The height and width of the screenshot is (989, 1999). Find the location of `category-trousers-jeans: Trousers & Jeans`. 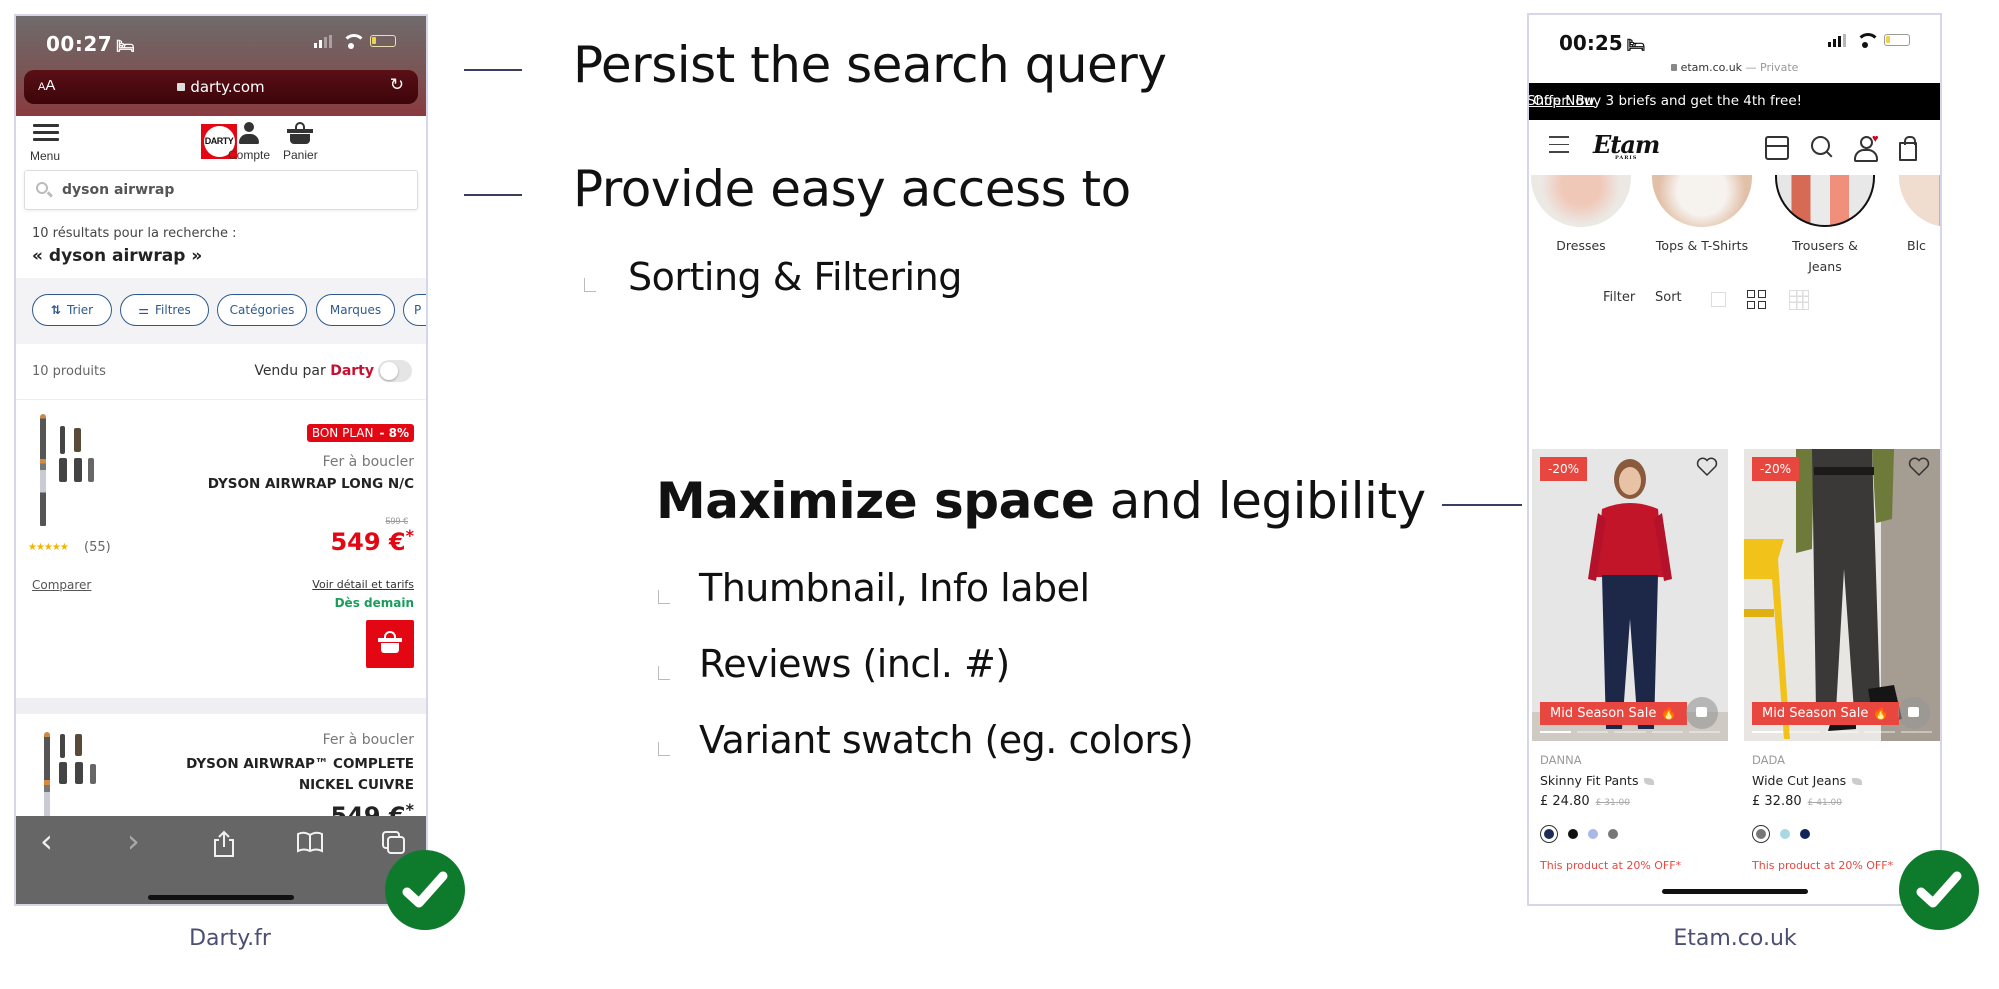

category-trousers-jeans: Trousers & Jeans is located at coordinates (1825, 226).